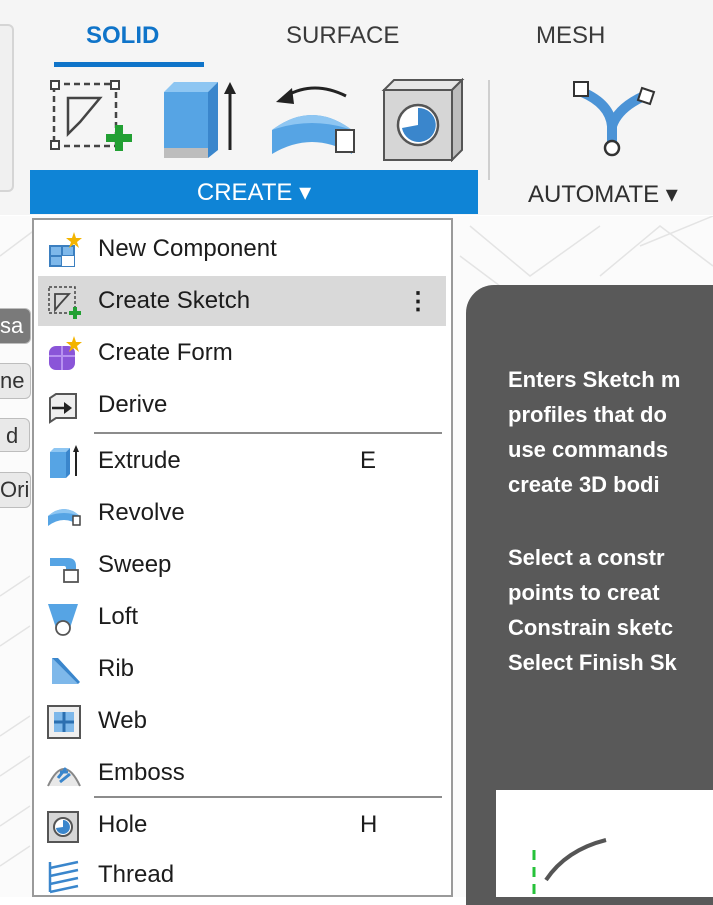 This screenshot has height=905, width=713. I want to click on revolve-tool, so click(314, 119).